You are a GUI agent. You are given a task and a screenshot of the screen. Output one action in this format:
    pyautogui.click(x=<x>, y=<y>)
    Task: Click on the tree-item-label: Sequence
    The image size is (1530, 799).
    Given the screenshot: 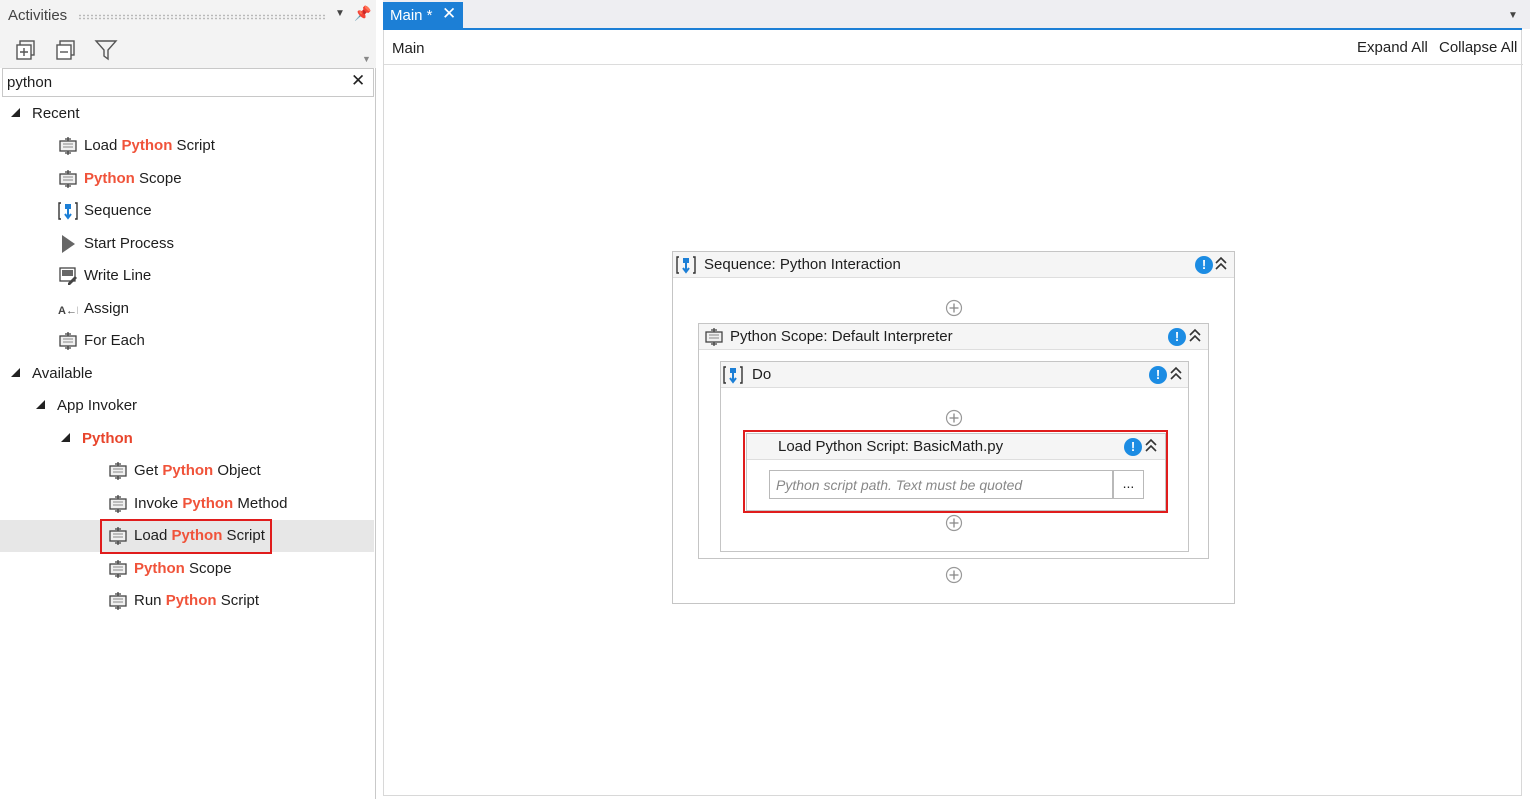 What is the action you would take?
    pyautogui.click(x=118, y=210)
    